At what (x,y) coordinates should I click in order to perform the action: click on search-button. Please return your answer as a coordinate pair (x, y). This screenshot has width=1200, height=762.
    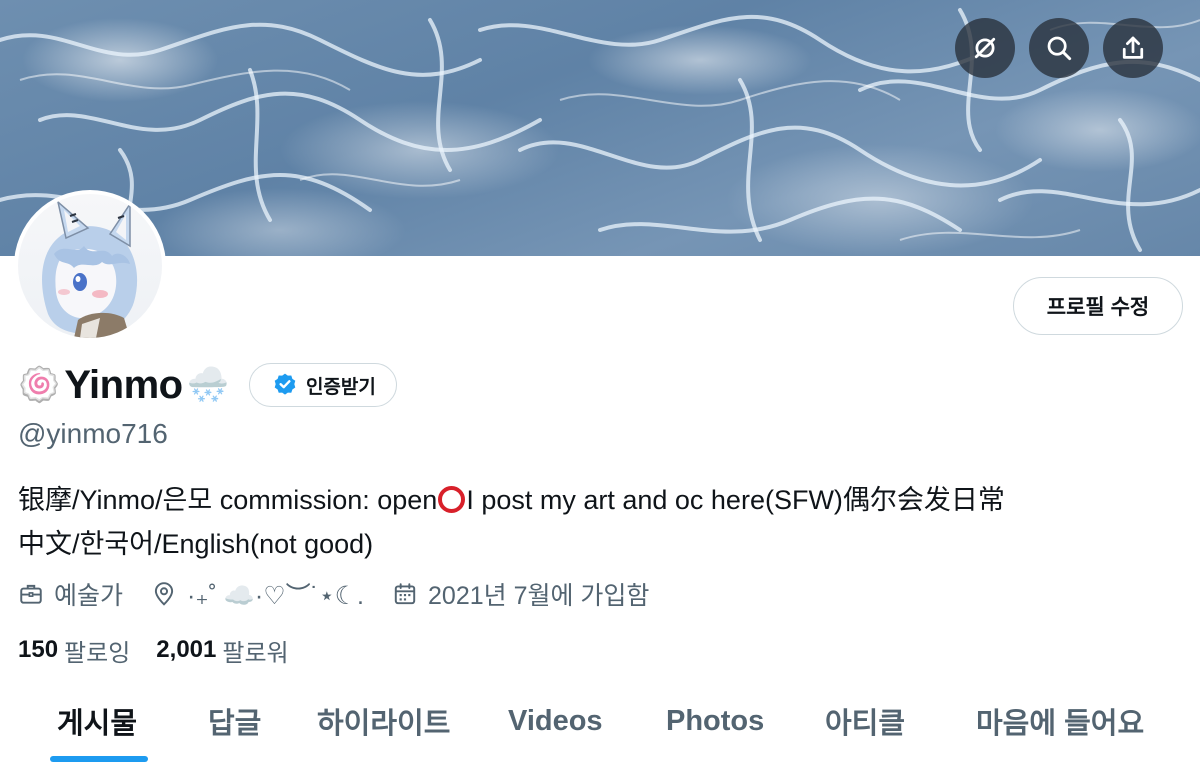
    Looking at the image, I should click on (1059, 48).